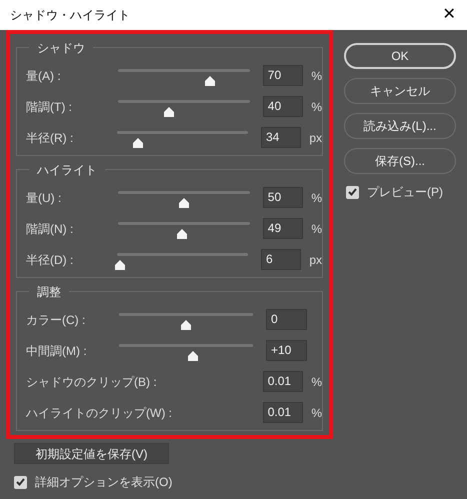 The image size is (467, 499). What do you see at coordinates (99, 413) in the screenshot?
I see `field-label: ハイライトのクリップ(W) :` at bounding box center [99, 413].